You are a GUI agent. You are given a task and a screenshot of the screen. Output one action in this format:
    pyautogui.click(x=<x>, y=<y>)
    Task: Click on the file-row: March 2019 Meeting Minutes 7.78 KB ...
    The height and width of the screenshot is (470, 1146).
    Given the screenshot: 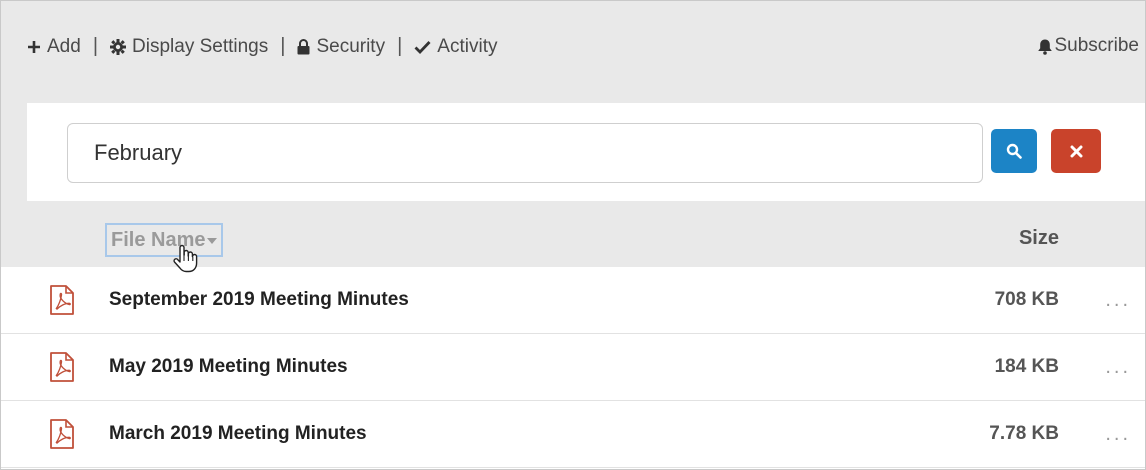 What is the action you would take?
    pyautogui.click(x=573, y=434)
    